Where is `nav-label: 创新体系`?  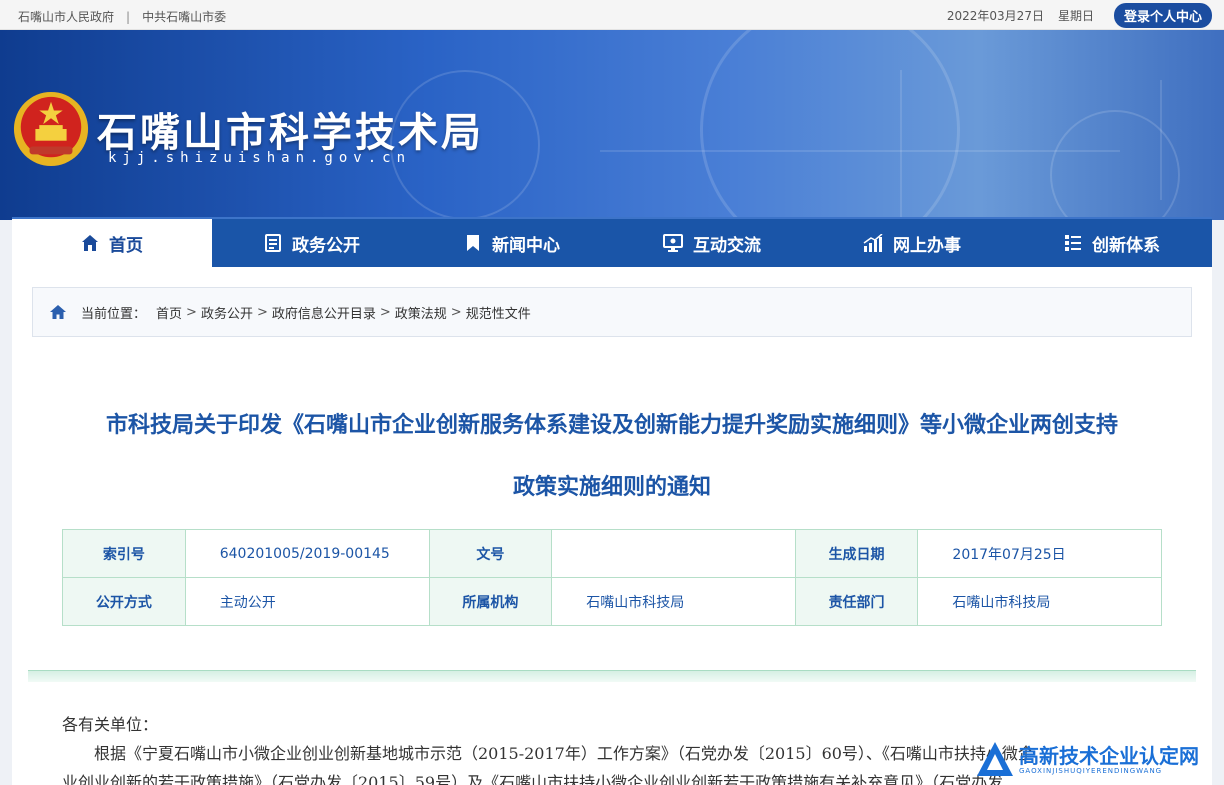
nav-label: 创新体系 is located at coordinates (1126, 245).